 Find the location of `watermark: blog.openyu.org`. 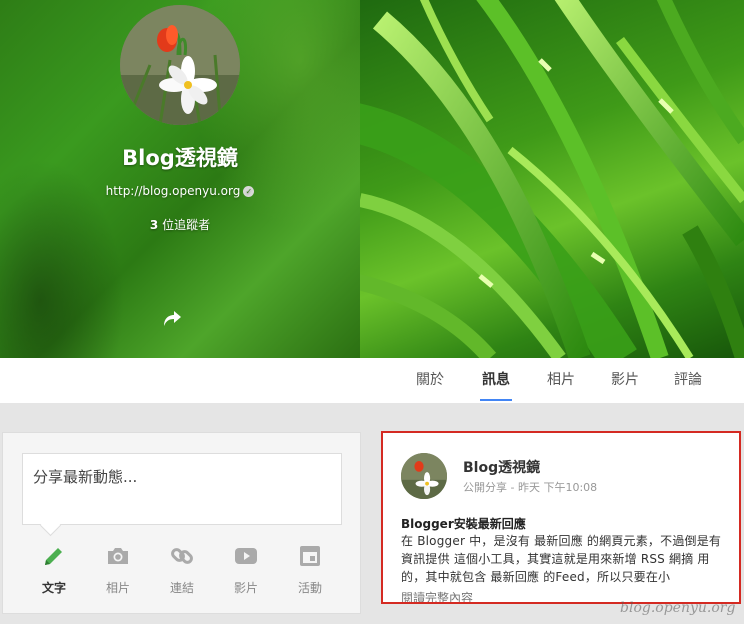

watermark: blog.openyu.org is located at coordinates (678, 608).